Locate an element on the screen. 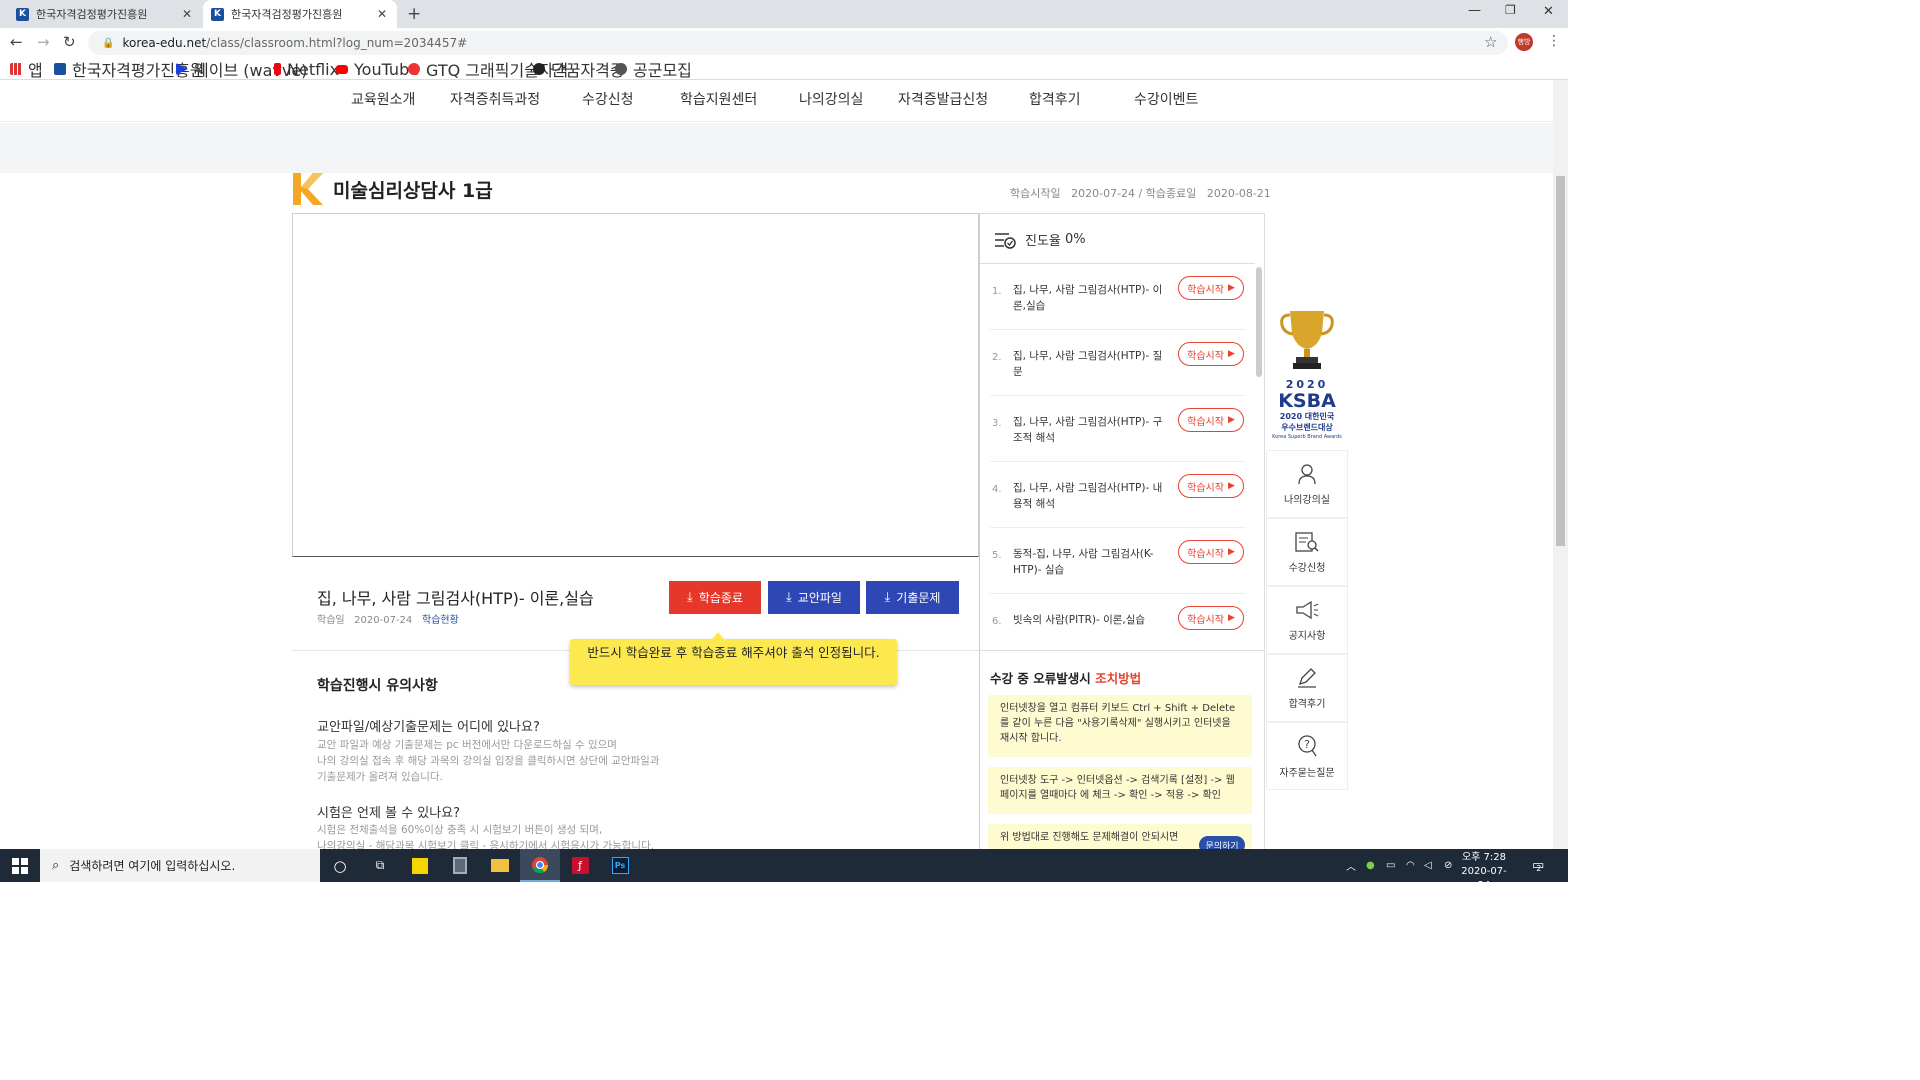  page-scrollbar is located at coordinates (1560, 465).